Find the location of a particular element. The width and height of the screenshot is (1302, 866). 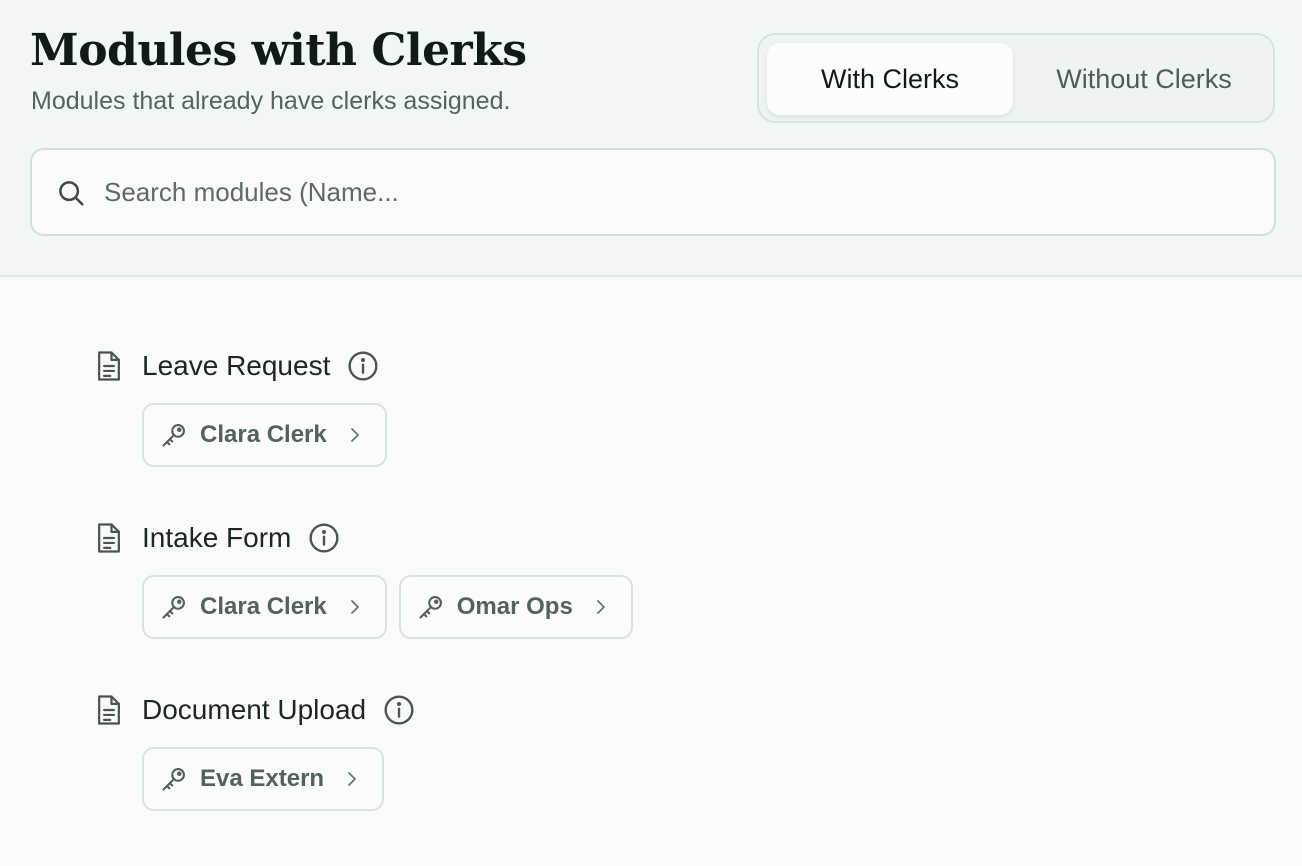

module-name: Intake Form is located at coordinates (217, 537).